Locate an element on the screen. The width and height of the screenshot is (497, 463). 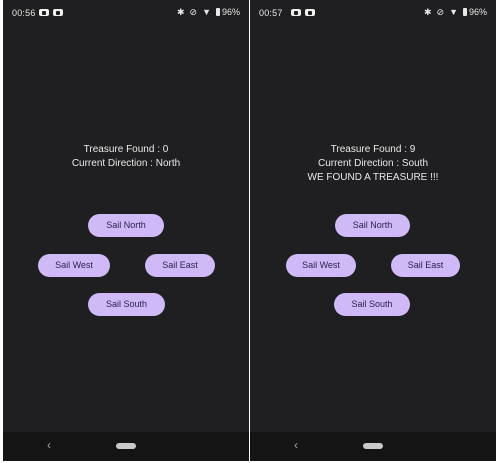
status-time: 00:56 is located at coordinates (24, 13).